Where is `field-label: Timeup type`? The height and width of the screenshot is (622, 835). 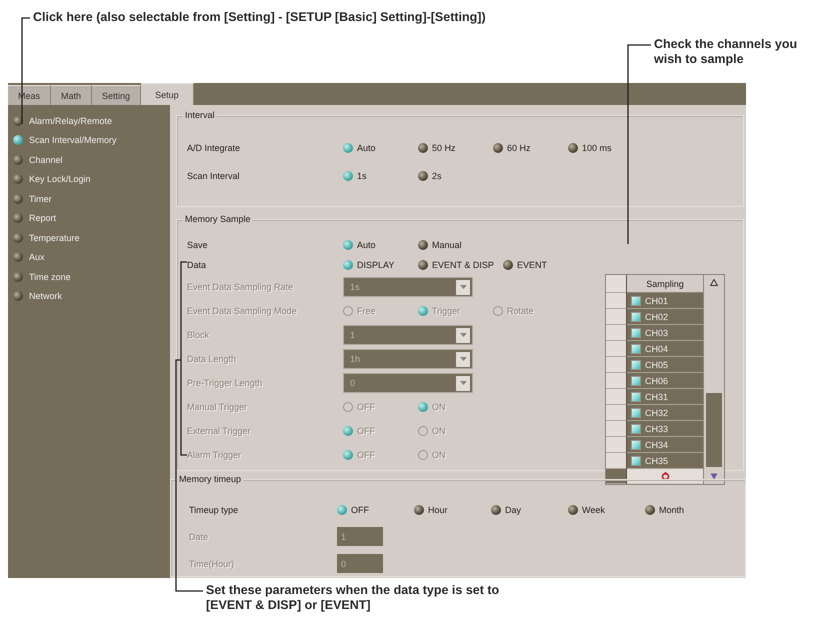
field-label: Timeup type is located at coordinates (214, 509).